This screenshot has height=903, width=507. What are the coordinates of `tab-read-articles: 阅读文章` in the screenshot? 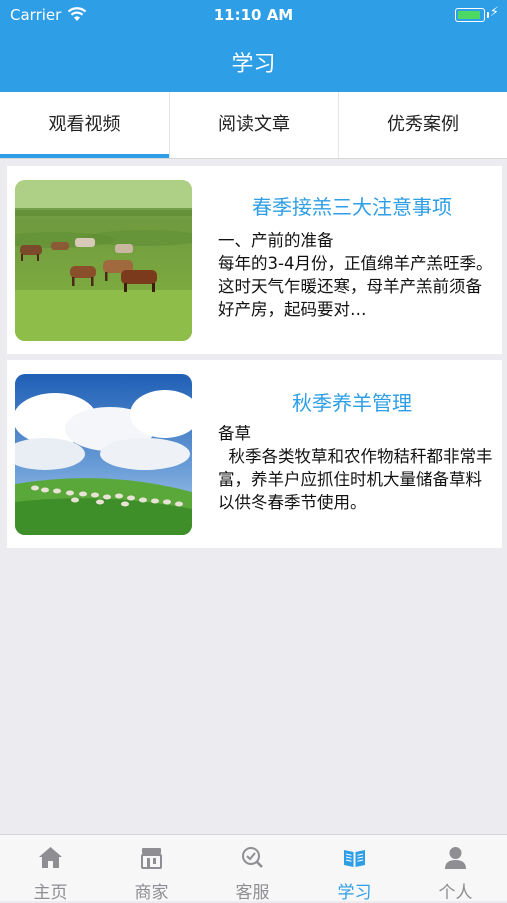 It's located at (253, 125).